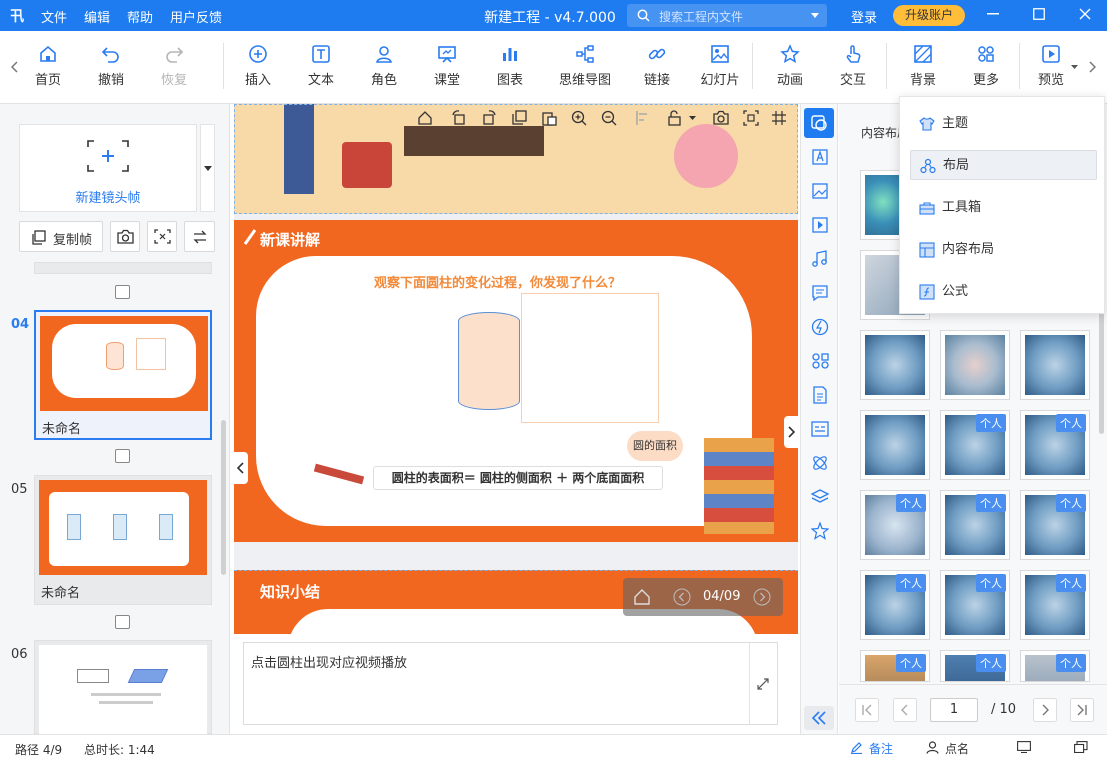 The image size is (1107, 758). Describe the element at coordinates (123, 540) in the screenshot. I see `frame-card-05: 未命名` at that location.